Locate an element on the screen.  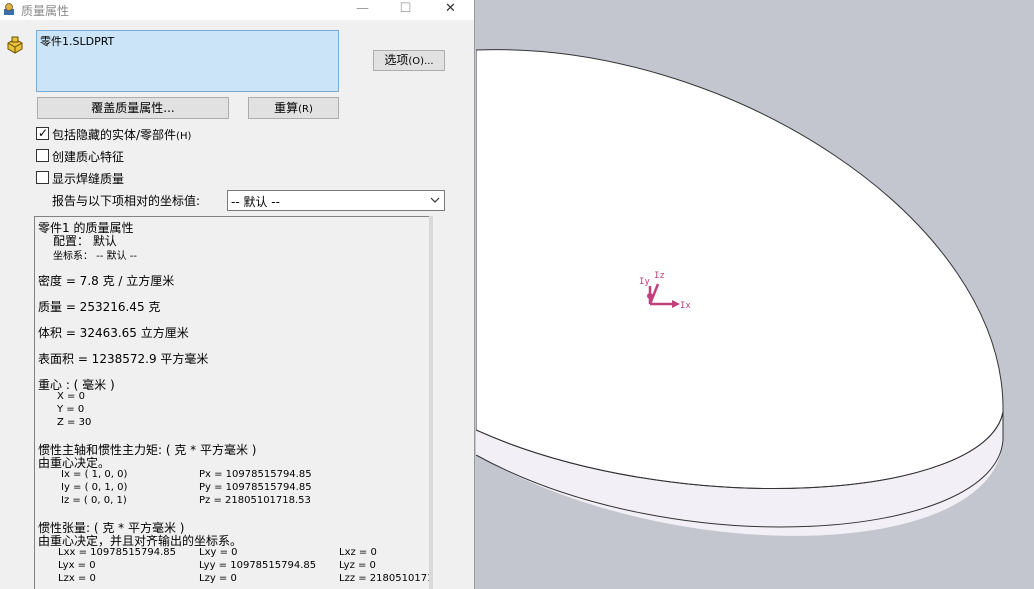
coordinate-system-dropdown: -- 默认 -- is located at coordinates (336, 200).